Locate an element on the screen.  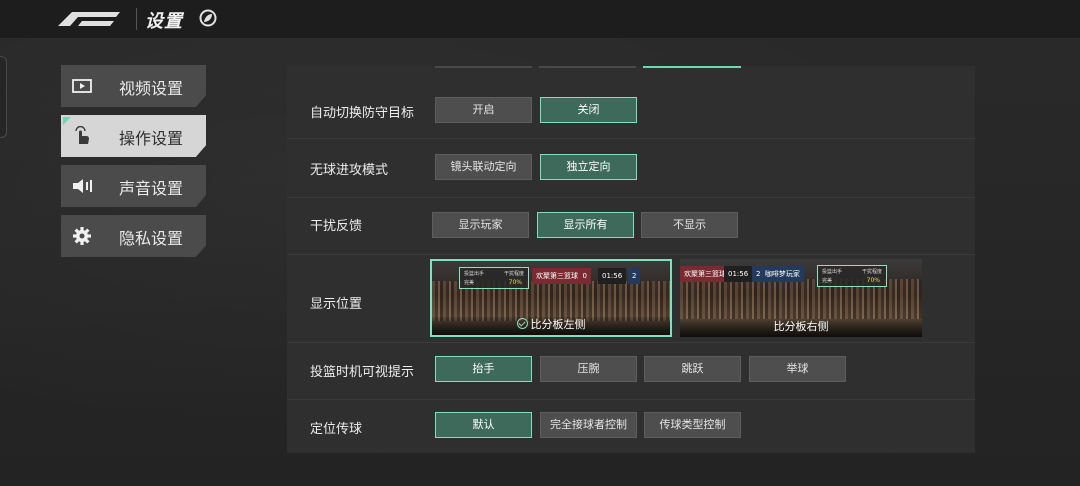
option-pass-type-control: 传球类型控制 is located at coordinates (692, 425).